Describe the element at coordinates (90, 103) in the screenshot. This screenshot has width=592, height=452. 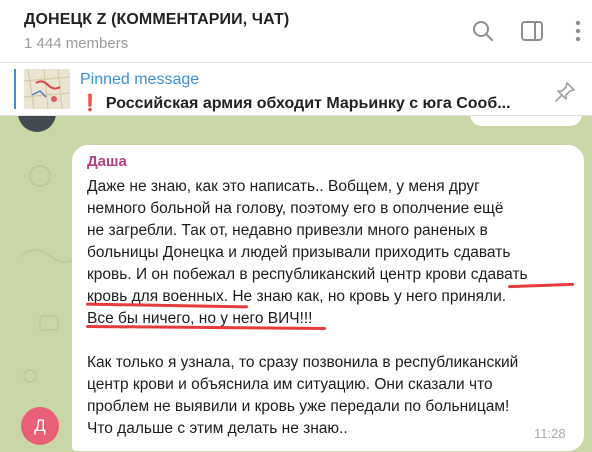
I see `exclamation-icon: ❗` at that location.